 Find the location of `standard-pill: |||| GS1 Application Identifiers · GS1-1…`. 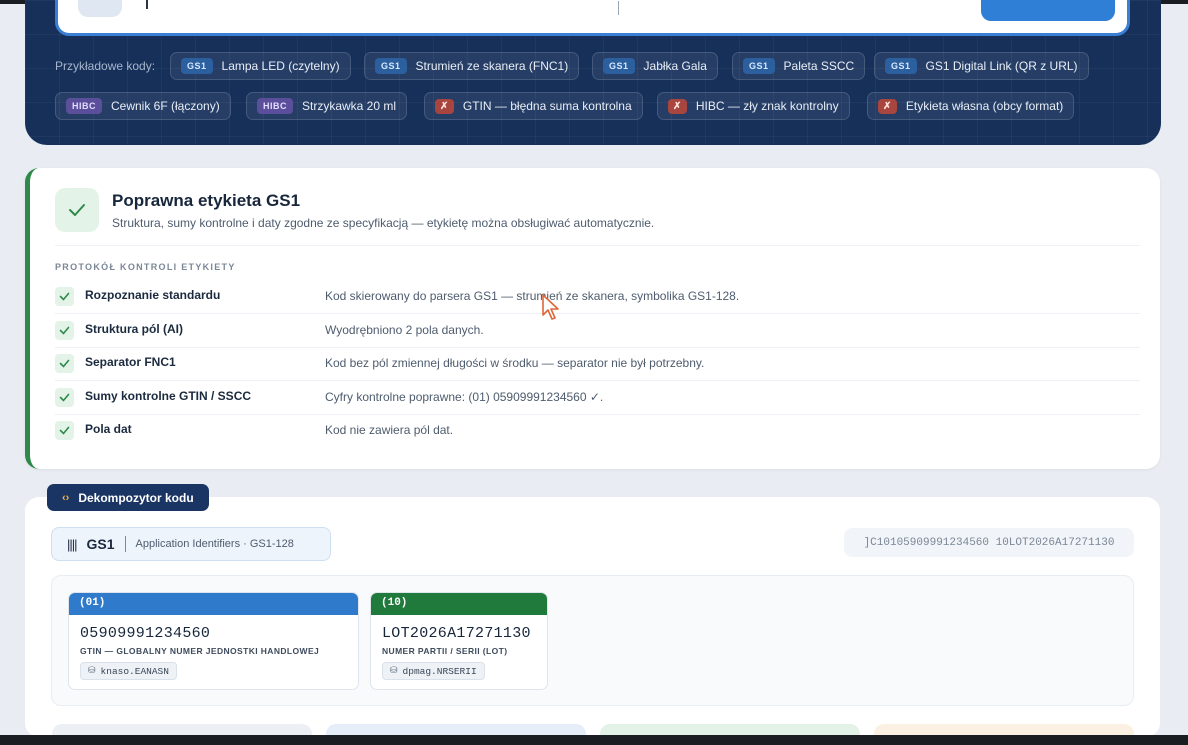

standard-pill: |||| GS1 Application Identifiers · GS1-1… is located at coordinates (191, 544).